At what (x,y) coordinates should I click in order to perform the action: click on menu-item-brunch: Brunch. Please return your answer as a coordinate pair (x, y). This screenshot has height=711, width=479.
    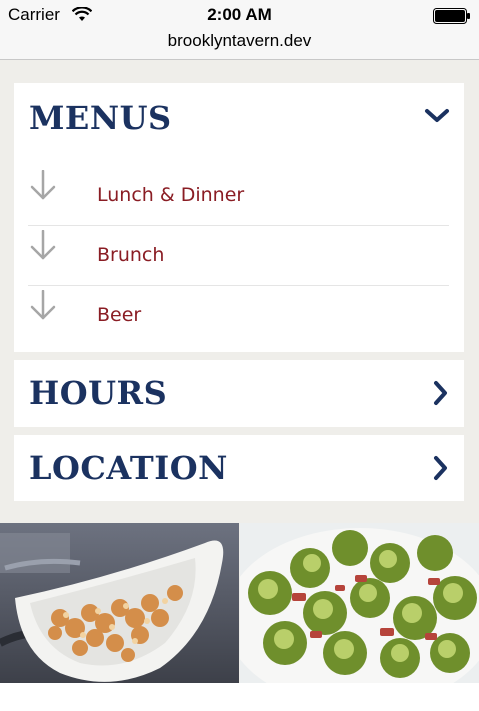
    Looking at the image, I should click on (238, 256).